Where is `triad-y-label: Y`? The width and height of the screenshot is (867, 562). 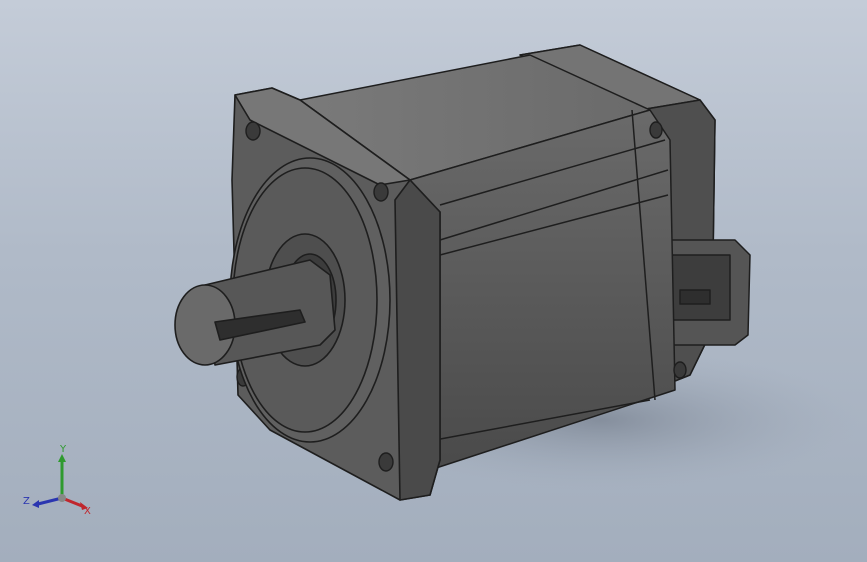 triad-y-label: Y is located at coordinates (63, 449).